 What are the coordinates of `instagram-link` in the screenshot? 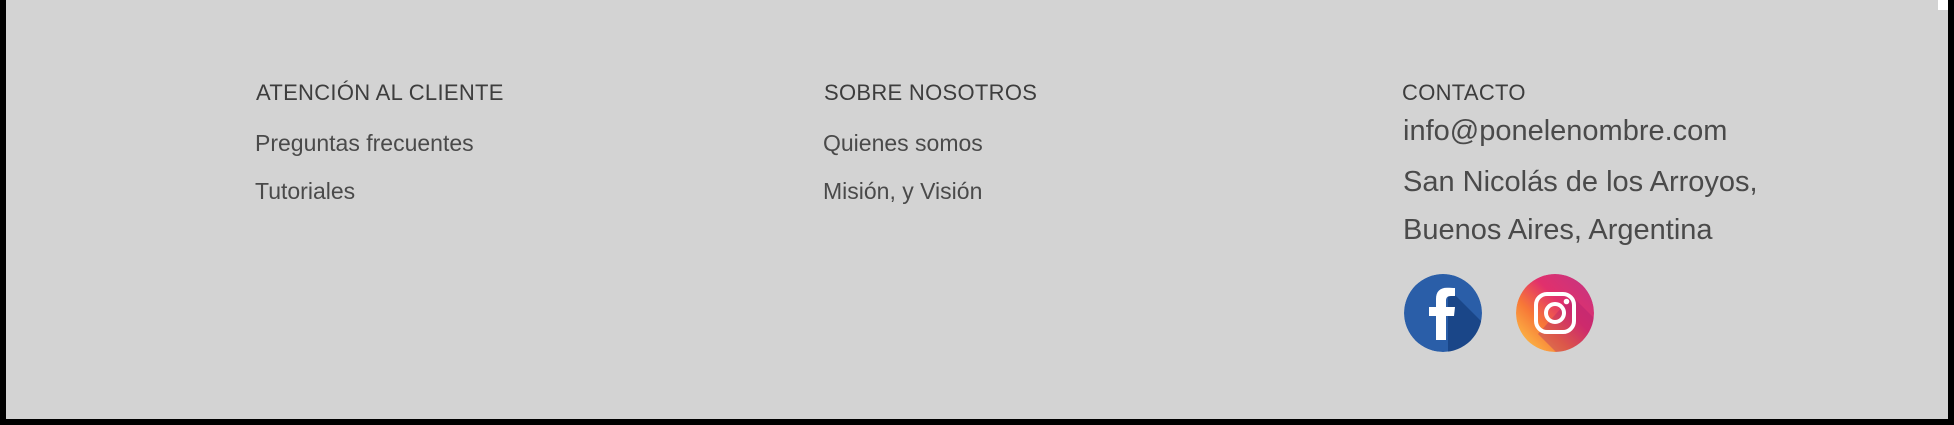 It's located at (1555, 313).